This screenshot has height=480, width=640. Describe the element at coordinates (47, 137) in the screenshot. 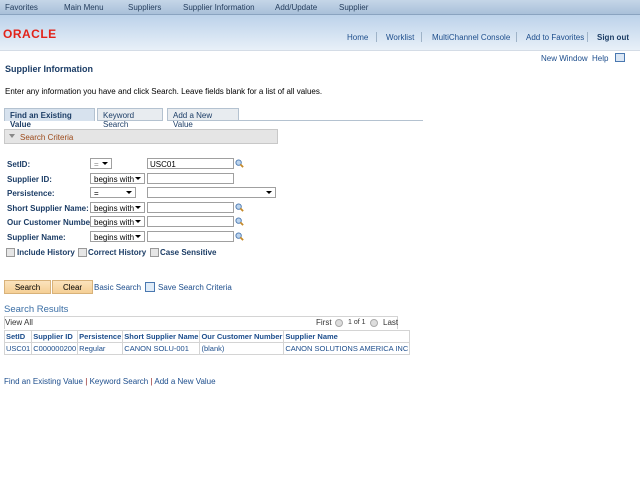

I see `search-criteria-title: Search Criteria` at that location.